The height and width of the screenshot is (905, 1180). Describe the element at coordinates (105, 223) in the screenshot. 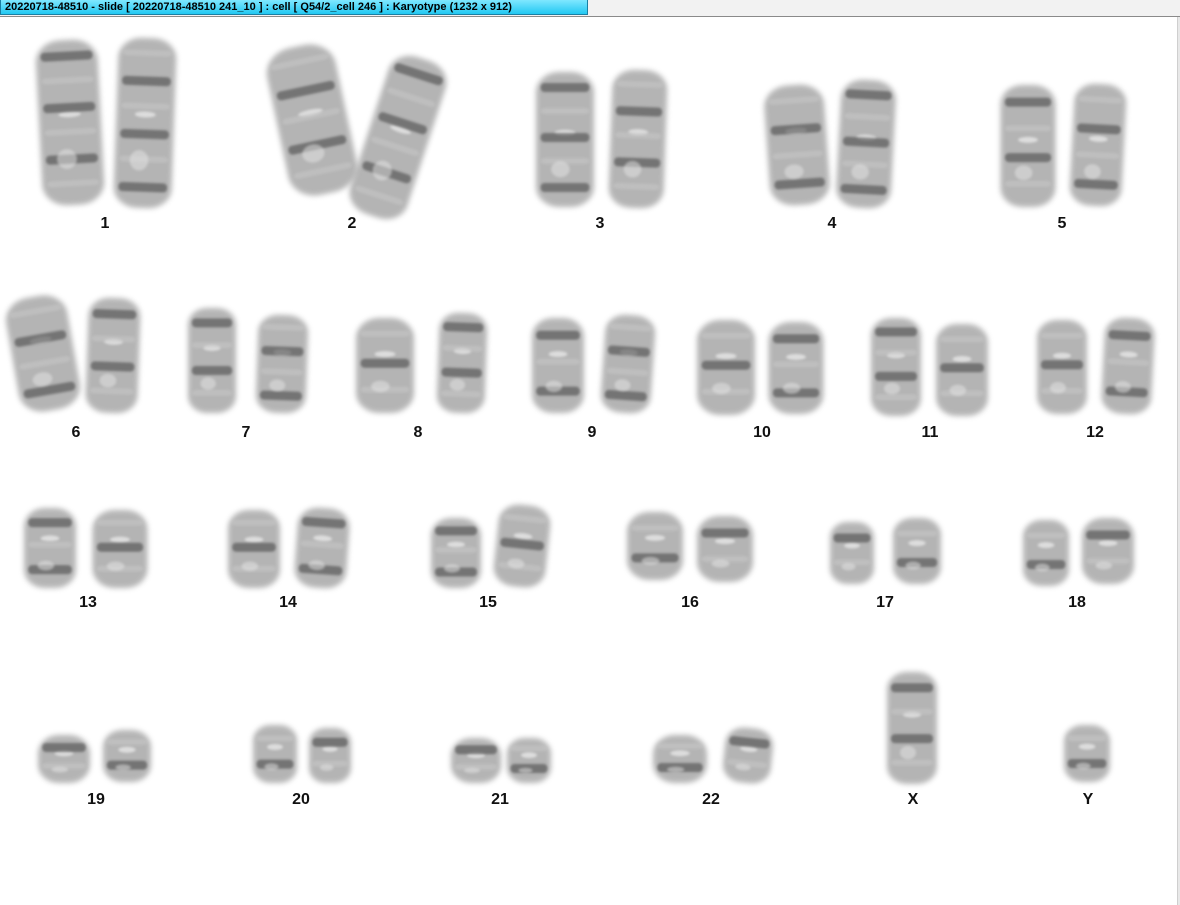

I see `chromosome-label: 1` at that location.